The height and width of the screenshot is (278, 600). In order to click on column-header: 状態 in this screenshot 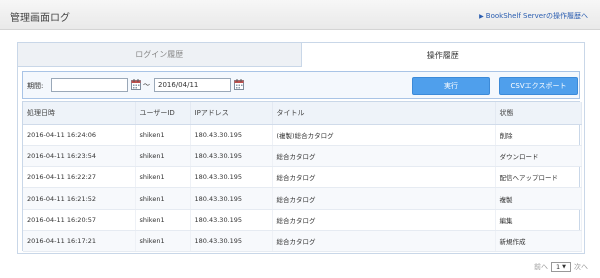, I will do `click(538, 113)`.